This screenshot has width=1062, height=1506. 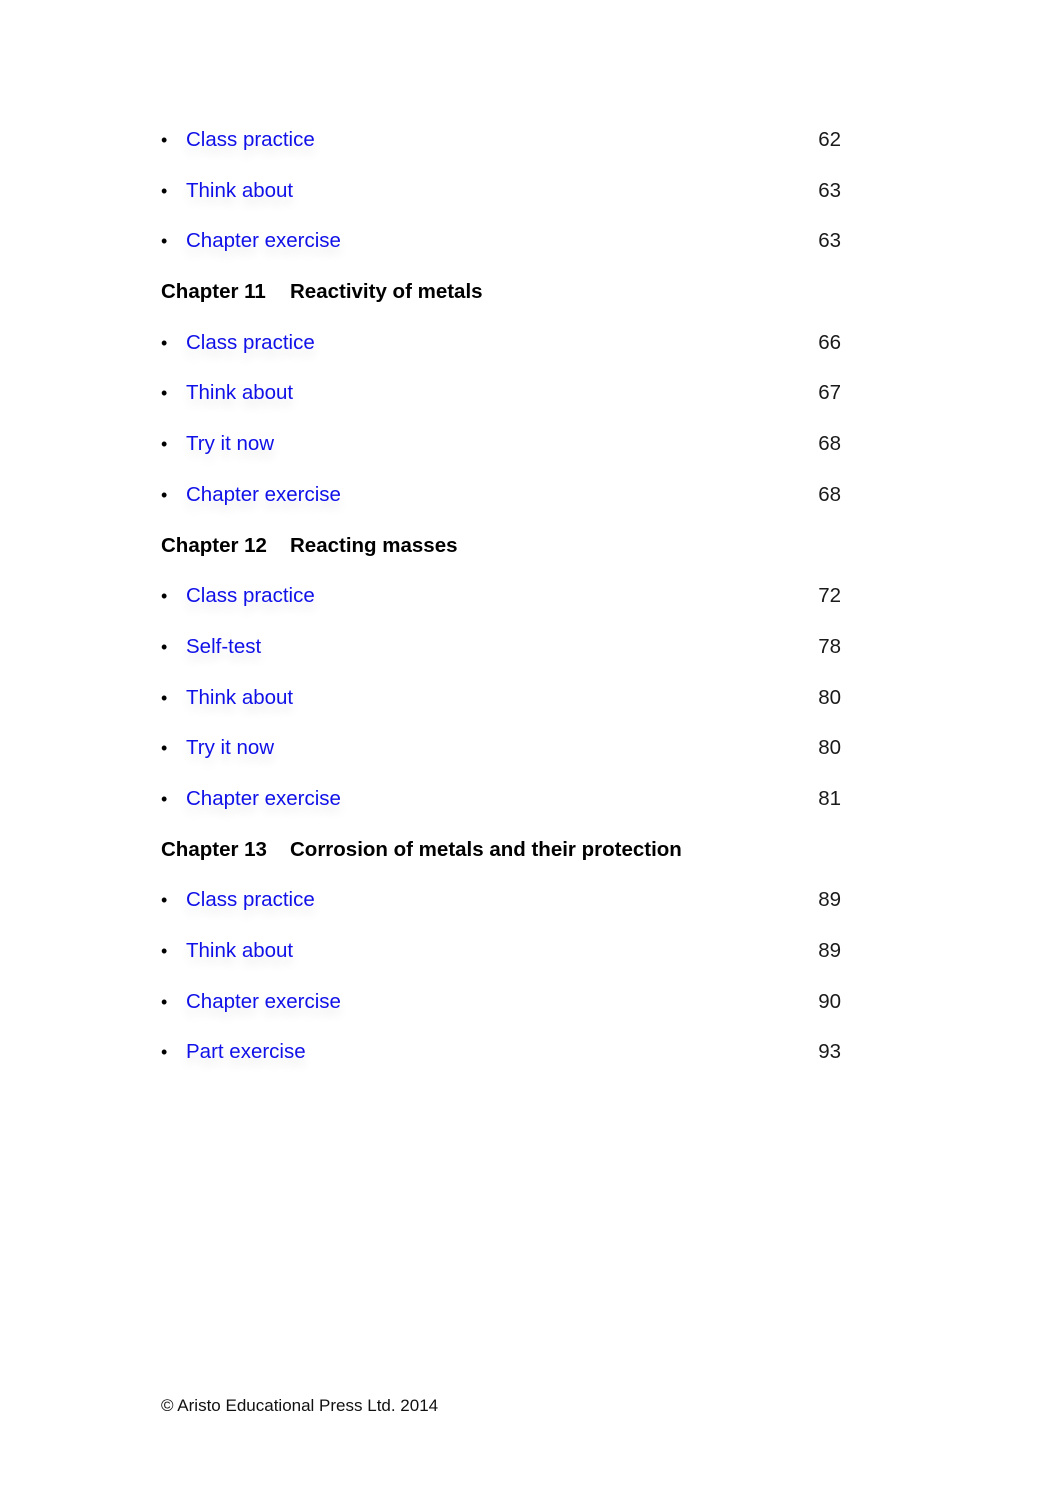 What do you see at coordinates (486, 849) in the screenshot?
I see `chapter-title: Corrosion of metals and their protection` at bounding box center [486, 849].